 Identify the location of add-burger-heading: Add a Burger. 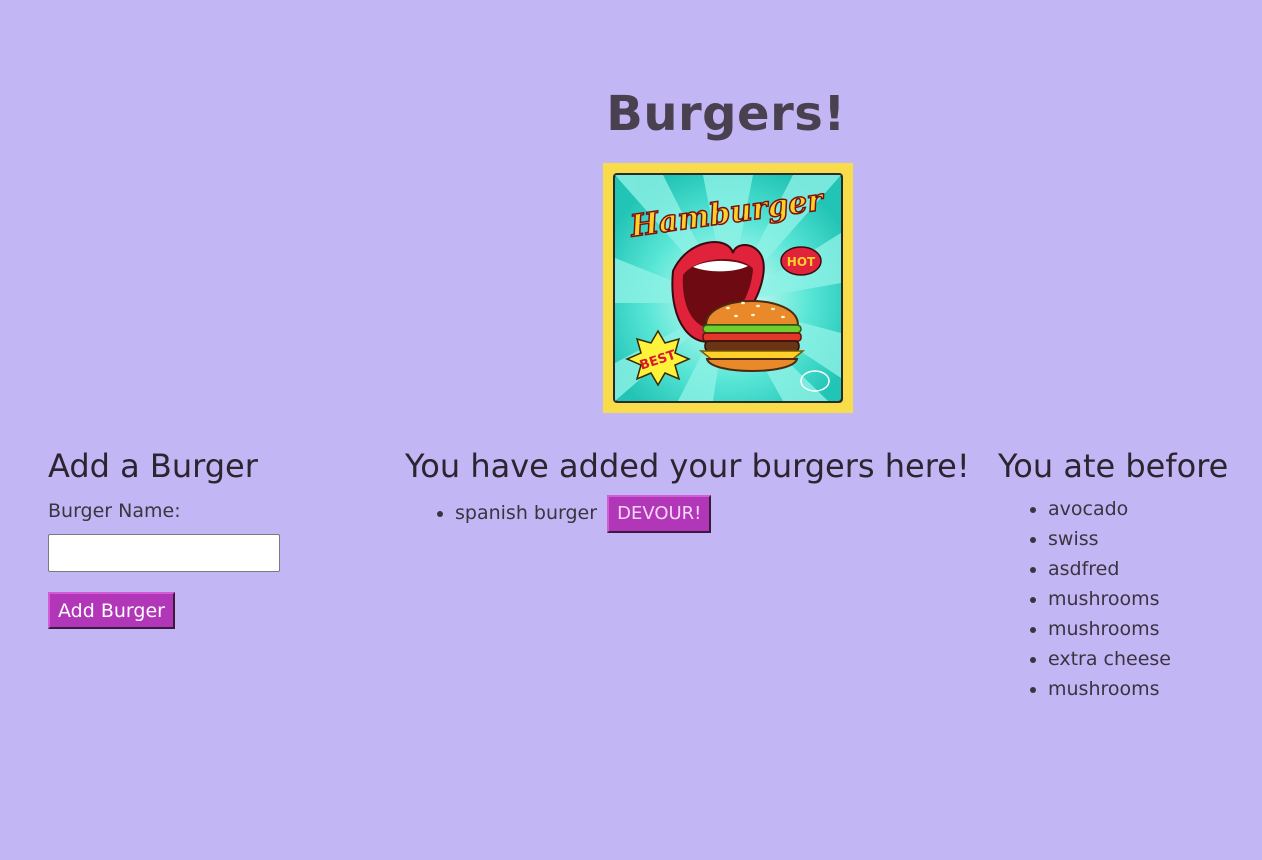
(153, 466).